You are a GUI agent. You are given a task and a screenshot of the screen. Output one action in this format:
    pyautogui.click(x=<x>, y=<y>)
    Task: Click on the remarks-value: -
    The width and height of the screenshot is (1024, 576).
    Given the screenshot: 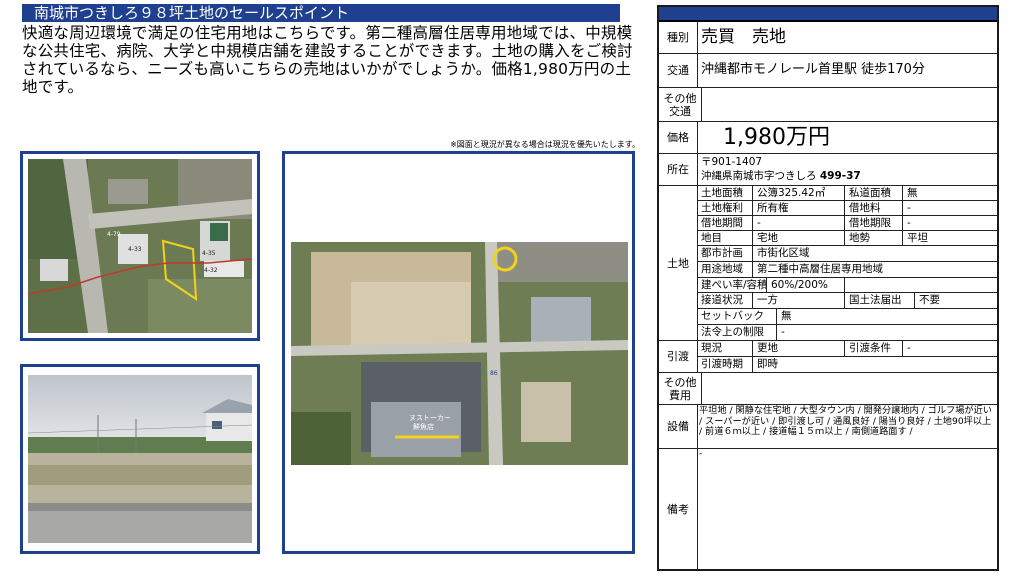 What is the action you would take?
    pyautogui.click(x=701, y=454)
    